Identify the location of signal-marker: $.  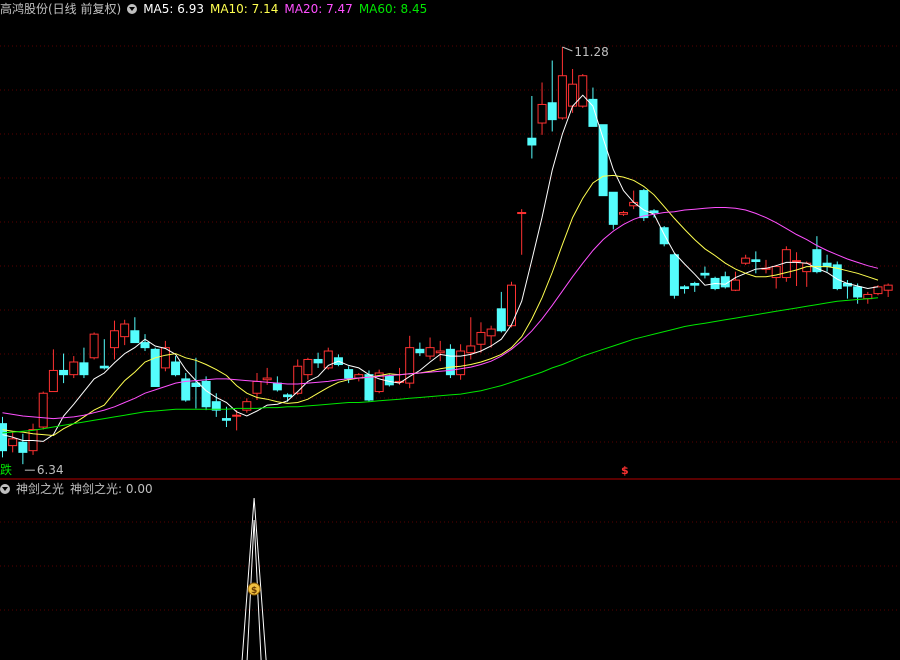
(625, 470).